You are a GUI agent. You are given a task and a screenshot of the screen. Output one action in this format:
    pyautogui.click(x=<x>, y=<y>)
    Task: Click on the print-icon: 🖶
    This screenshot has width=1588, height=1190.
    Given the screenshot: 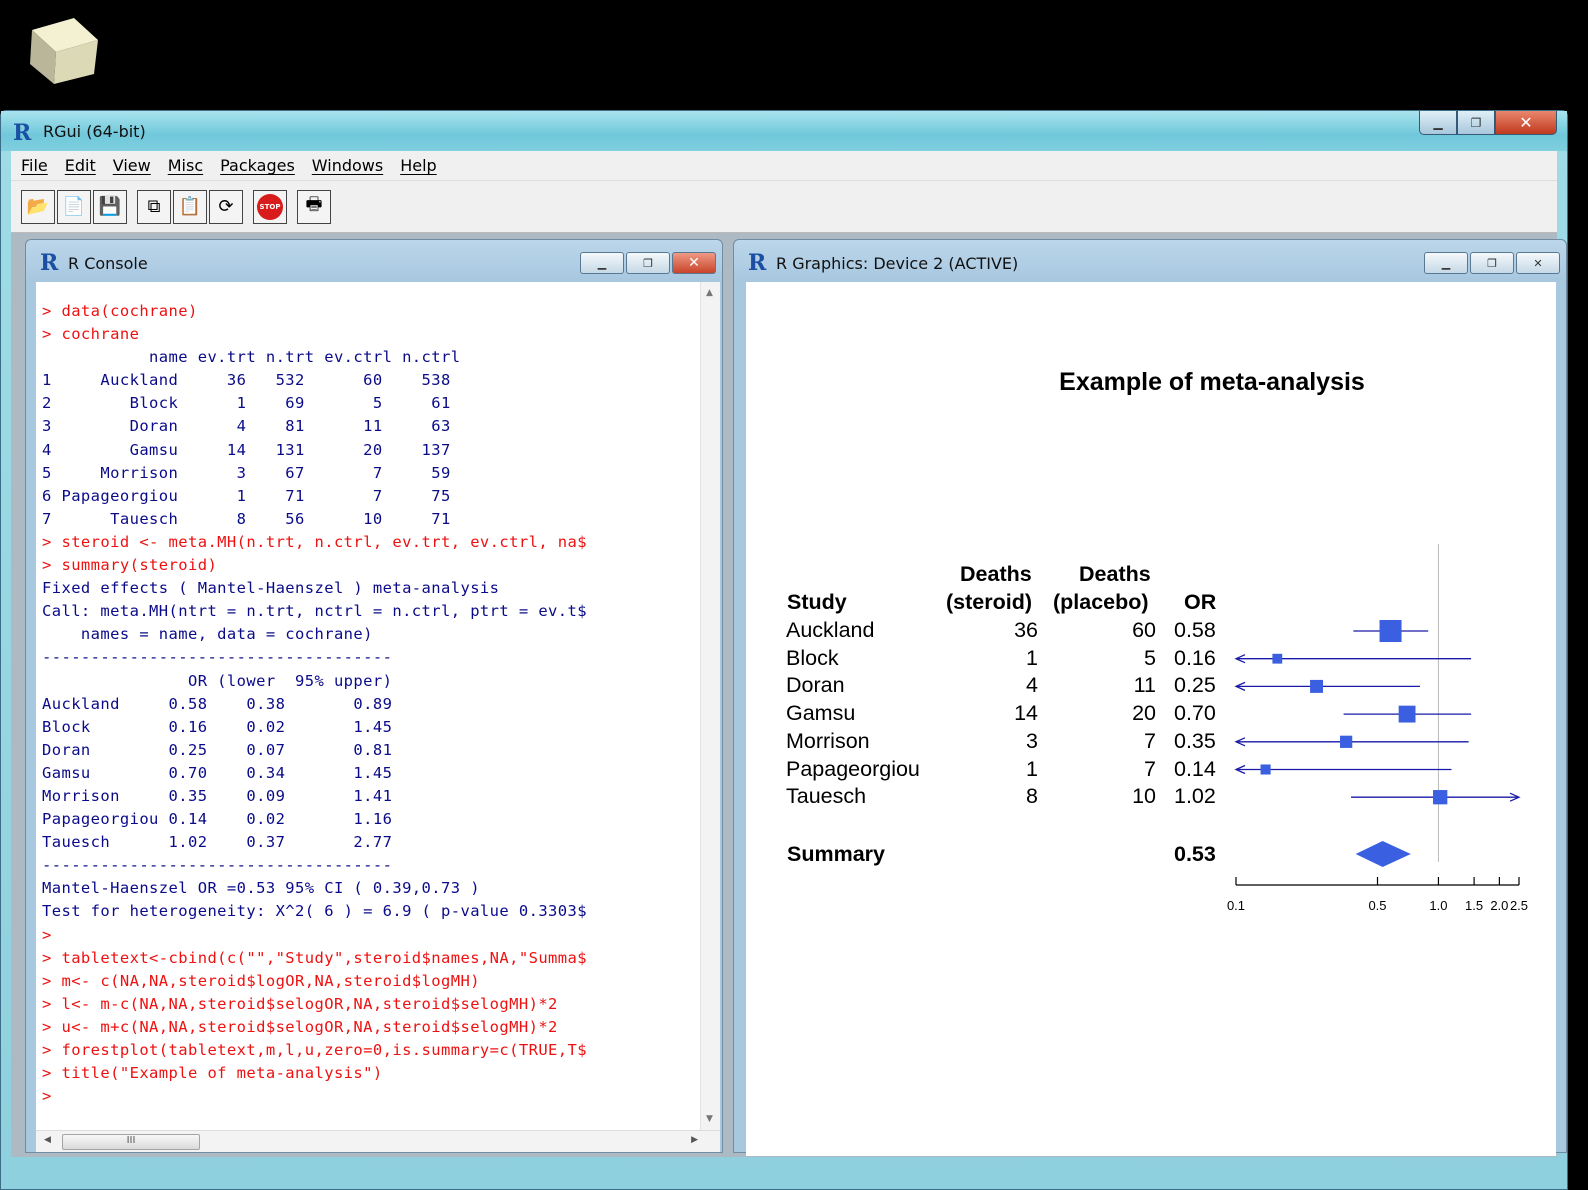 What is the action you would take?
    pyautogui.click(x=314, y=206)
    